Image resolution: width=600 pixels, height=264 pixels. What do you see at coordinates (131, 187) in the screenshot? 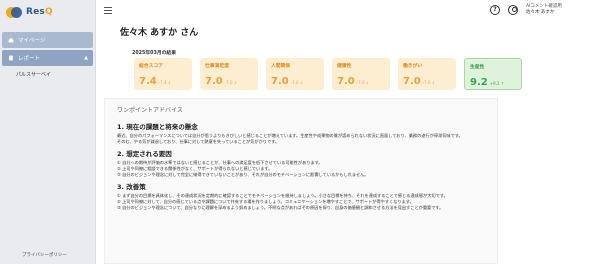
I see `advice-section-heading: 3. 改善策` at bounding box center [131, 187].